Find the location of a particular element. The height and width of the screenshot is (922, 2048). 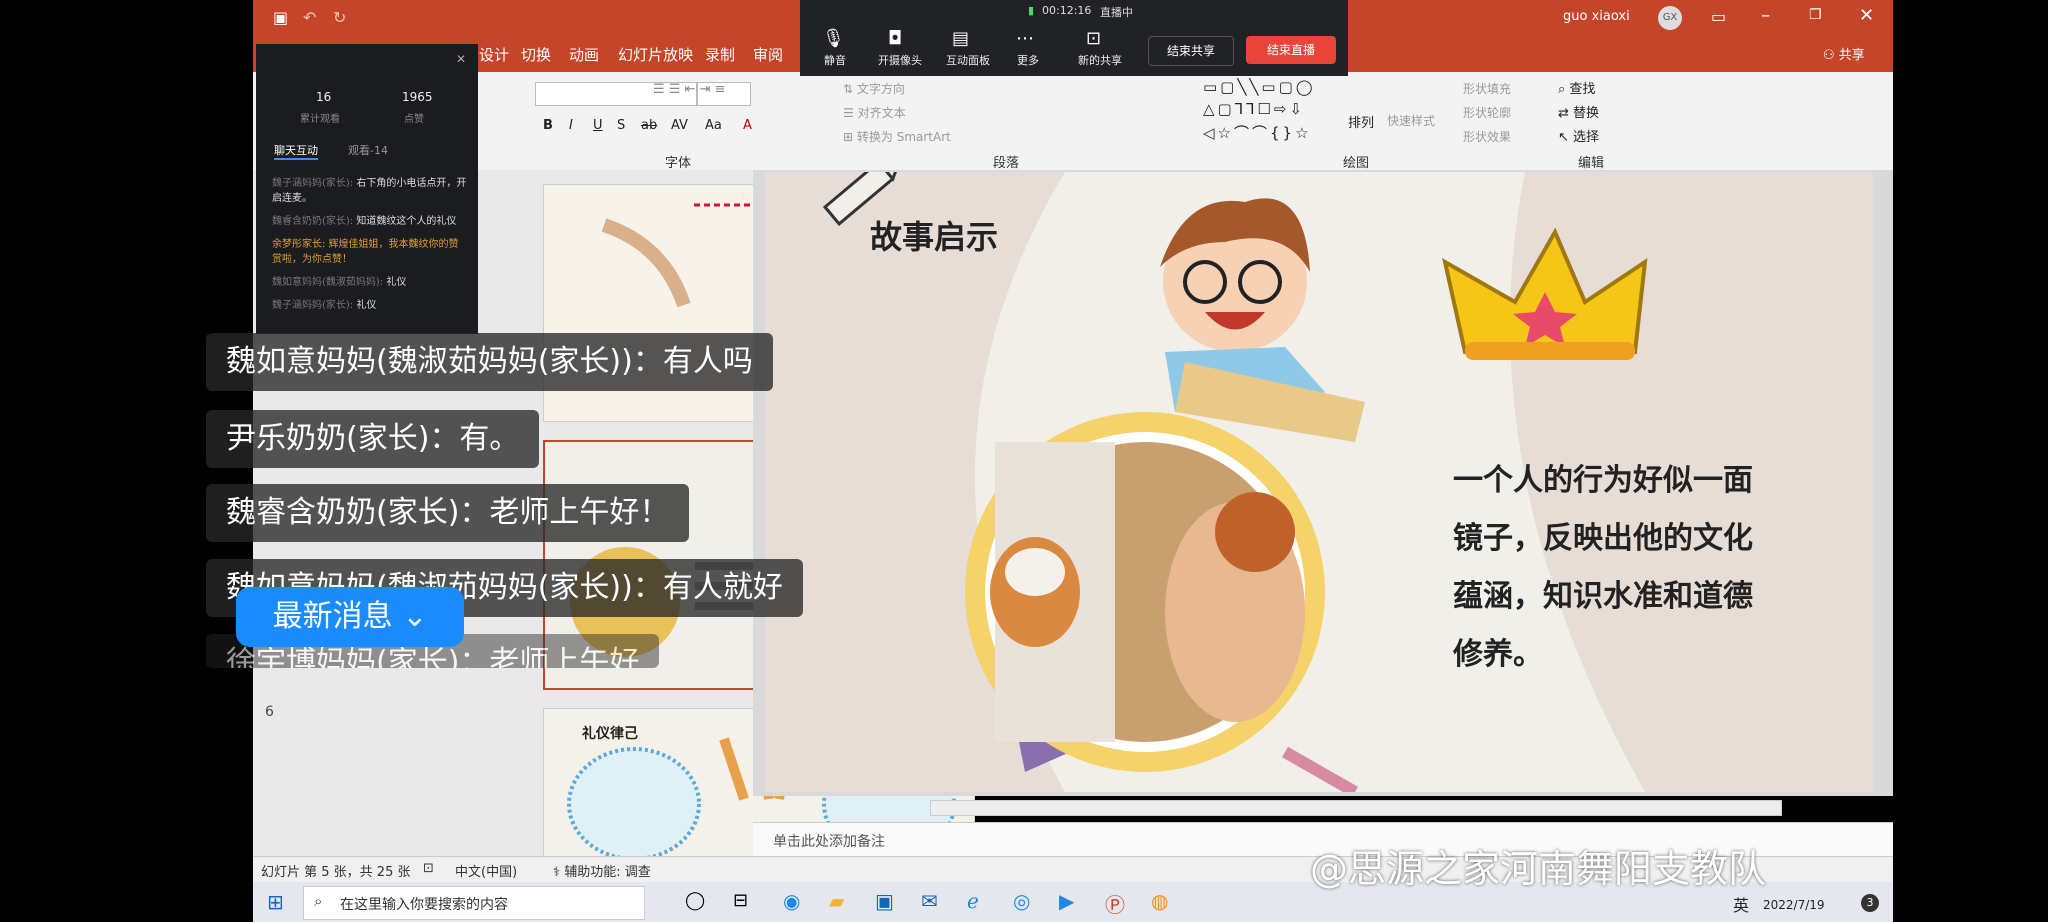

tab-record: 录制 is located at coordinates (720, 54).